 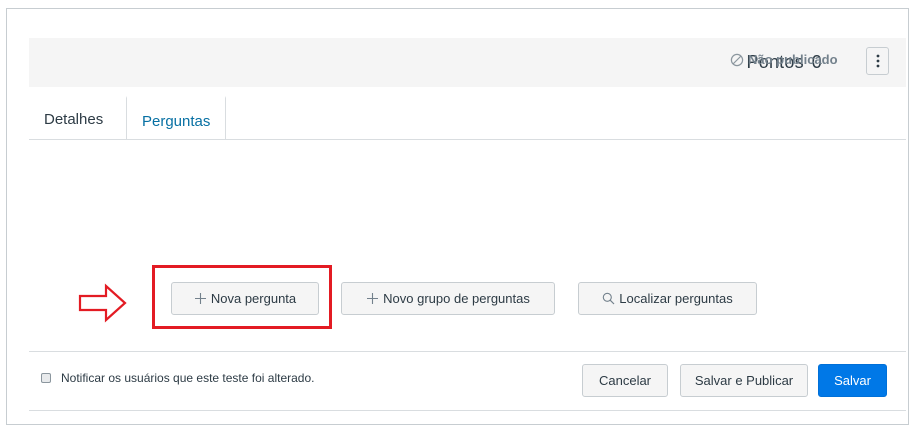 I want to click on notify-users-checkbox, so click(x=46, y=378).